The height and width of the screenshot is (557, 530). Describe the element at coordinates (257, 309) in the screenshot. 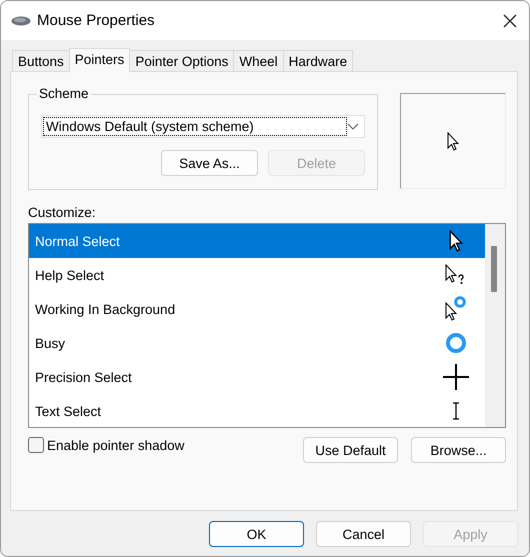

I see `cursor-list-item: Working In Background` at that location.